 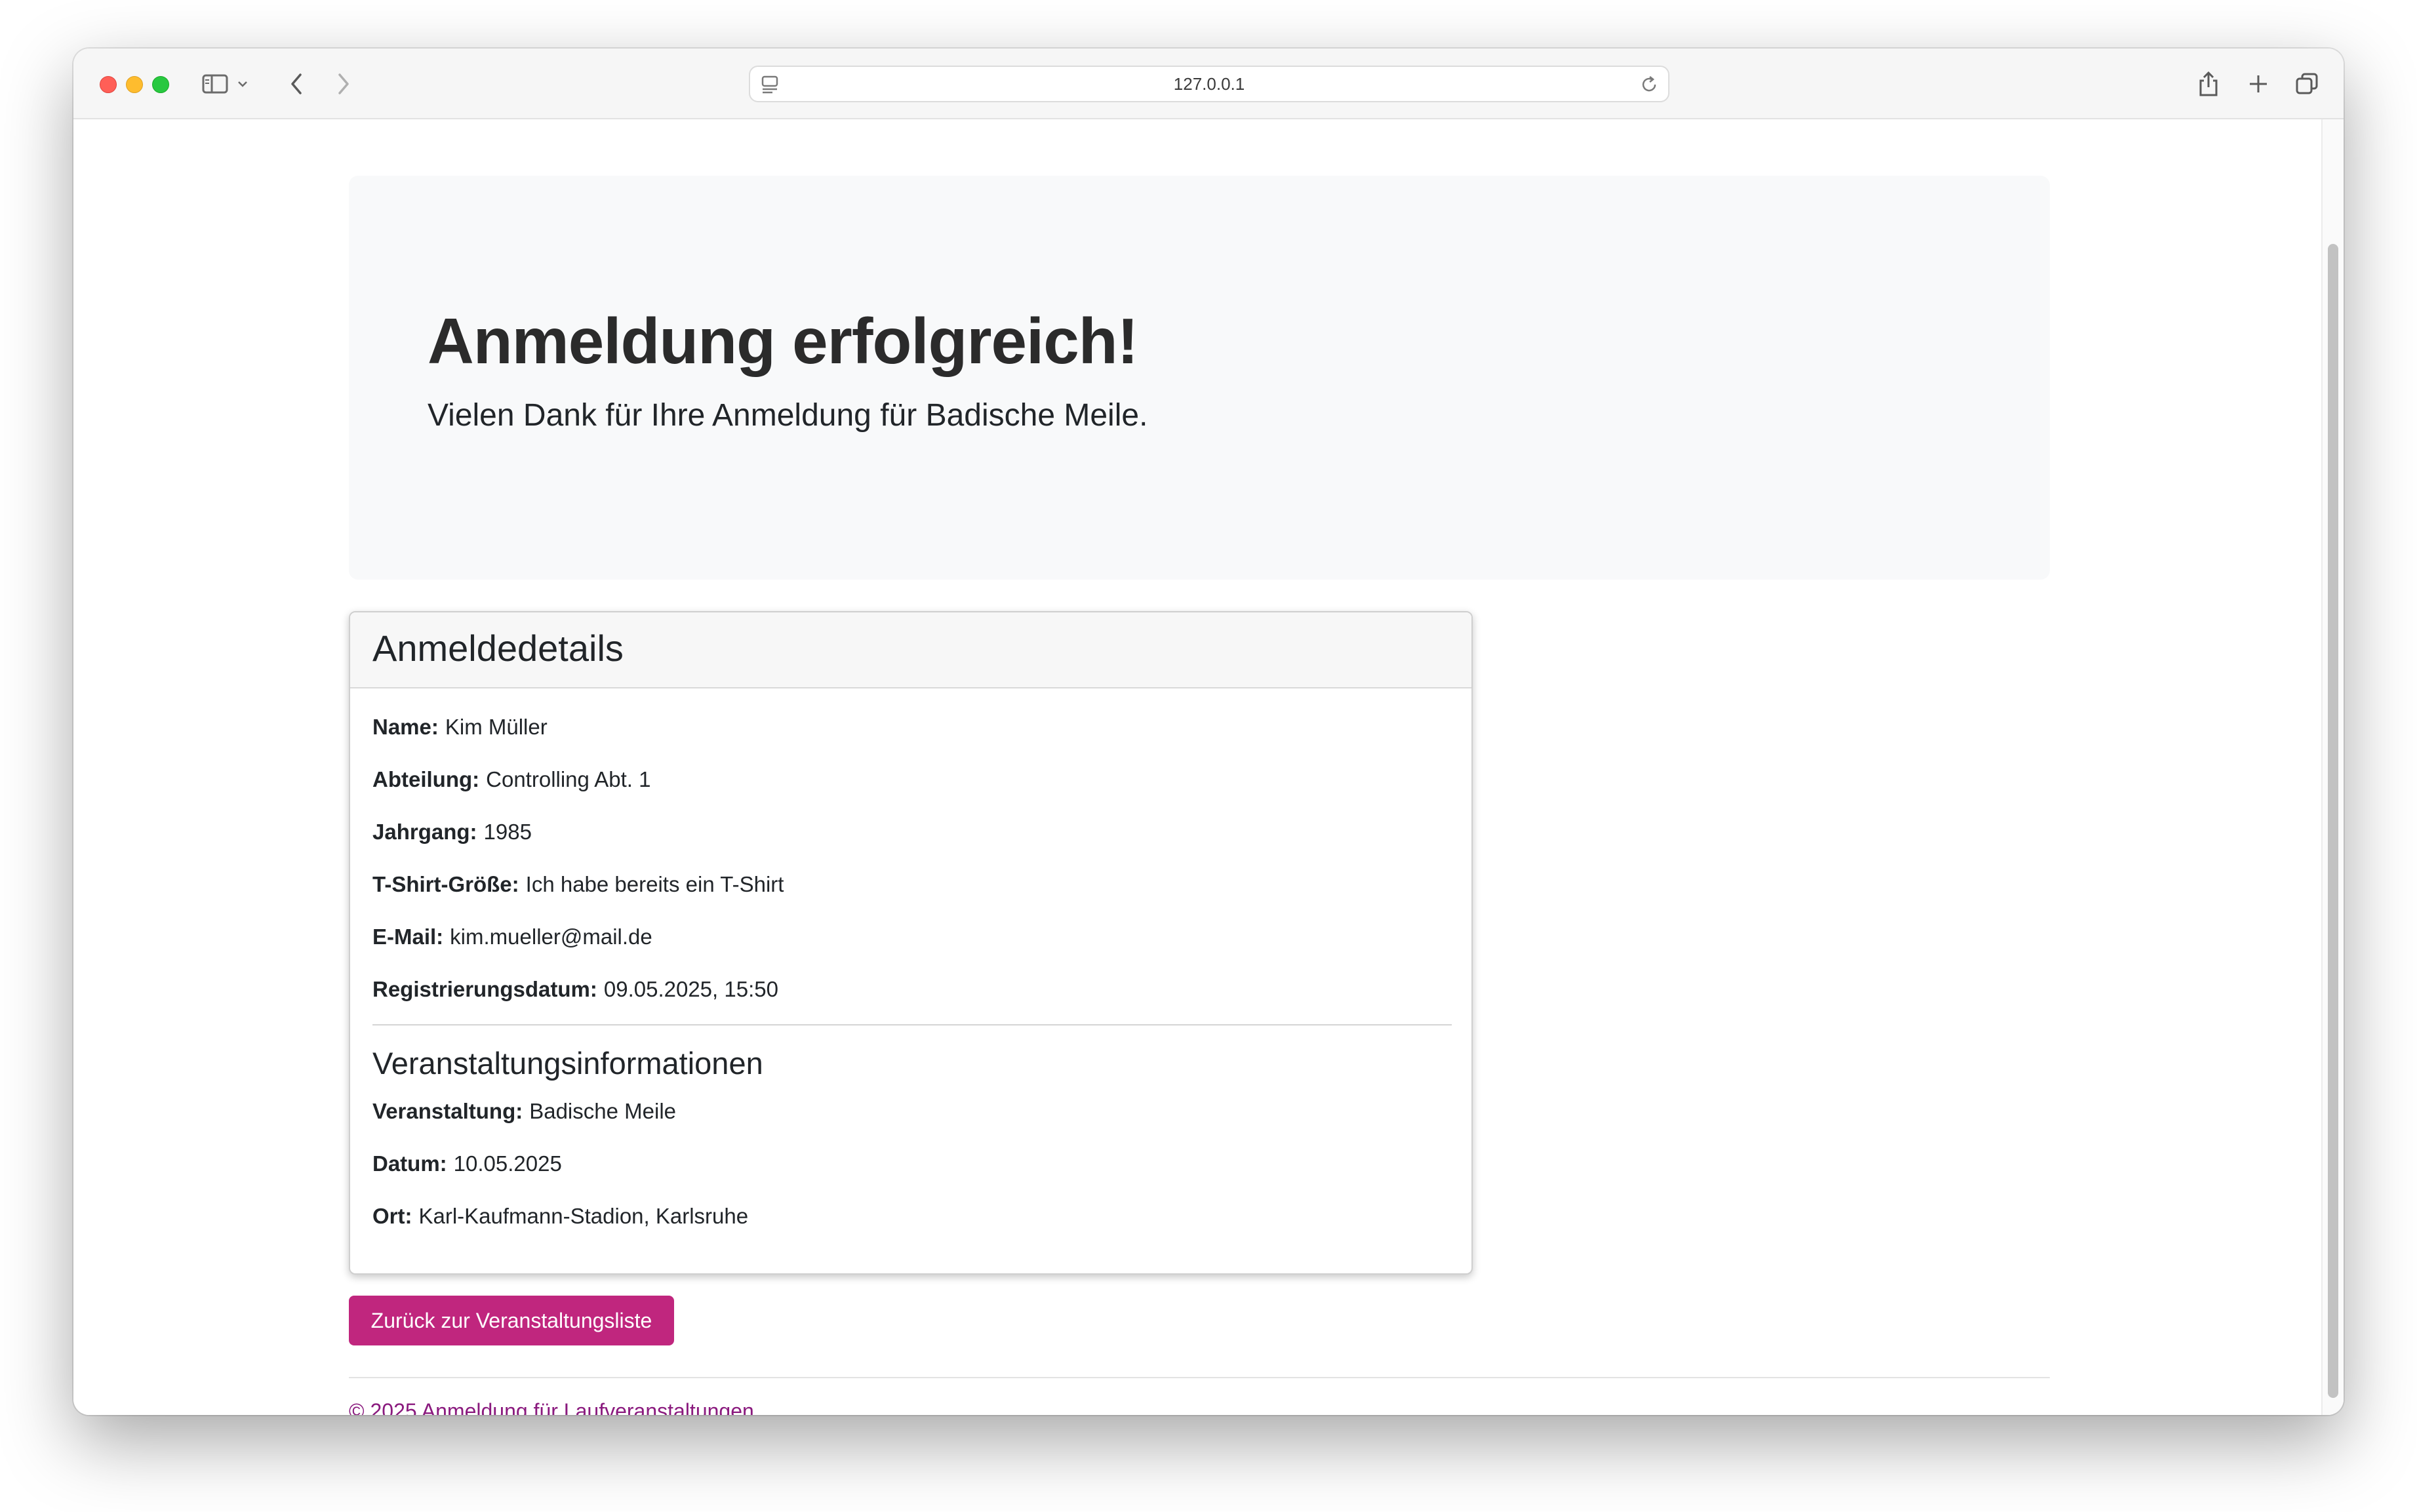 I want to click on detail-value: Controlling Abt. 1, so click(x=568, y=779).